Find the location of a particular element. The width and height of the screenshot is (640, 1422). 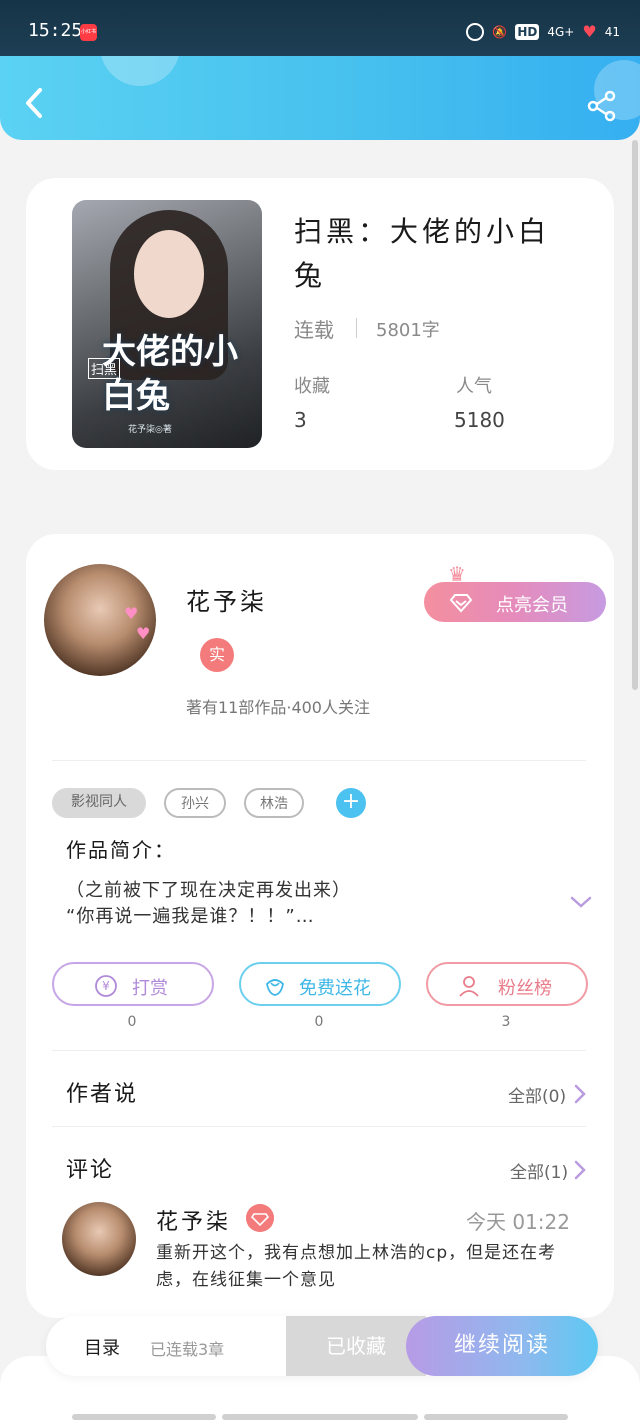

collected-button: 已收藏 is located at coordinates (356, 1346).